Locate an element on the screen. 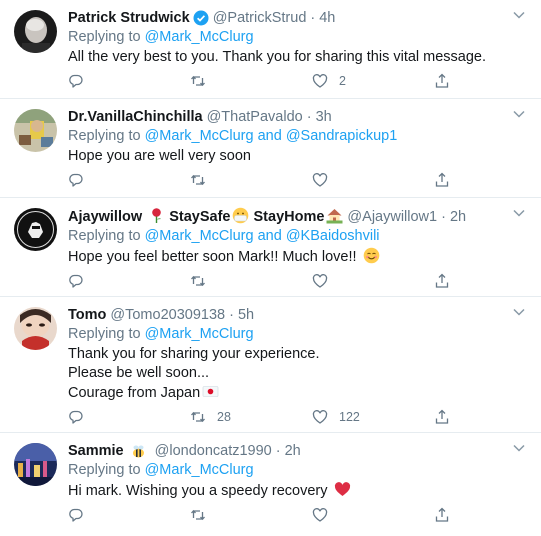 The image size is (541, 536). display-name: Ajaywillow StaySafe StayHome is located at coordinates (205, 216).